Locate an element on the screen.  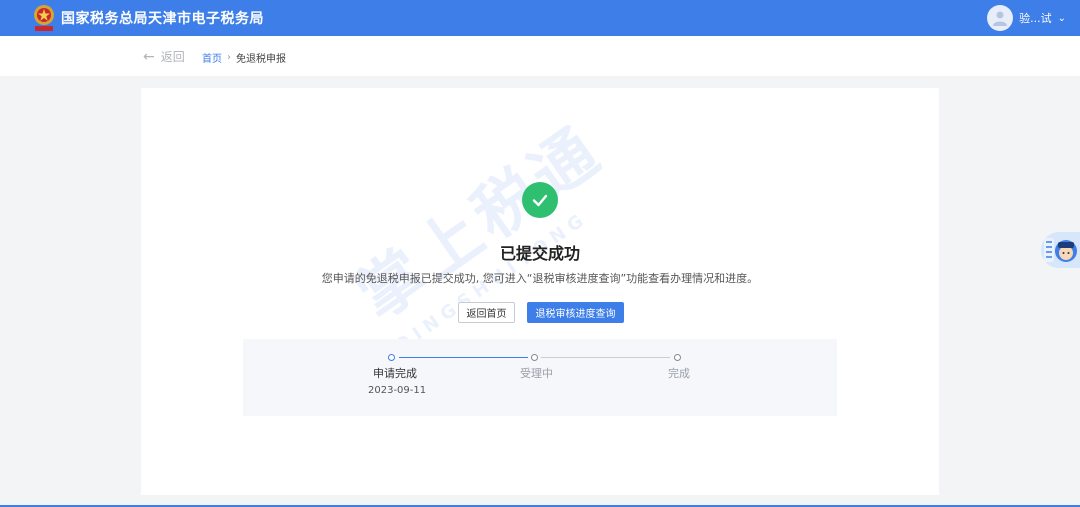
success-check-icon is located at coordinates (540, 200).